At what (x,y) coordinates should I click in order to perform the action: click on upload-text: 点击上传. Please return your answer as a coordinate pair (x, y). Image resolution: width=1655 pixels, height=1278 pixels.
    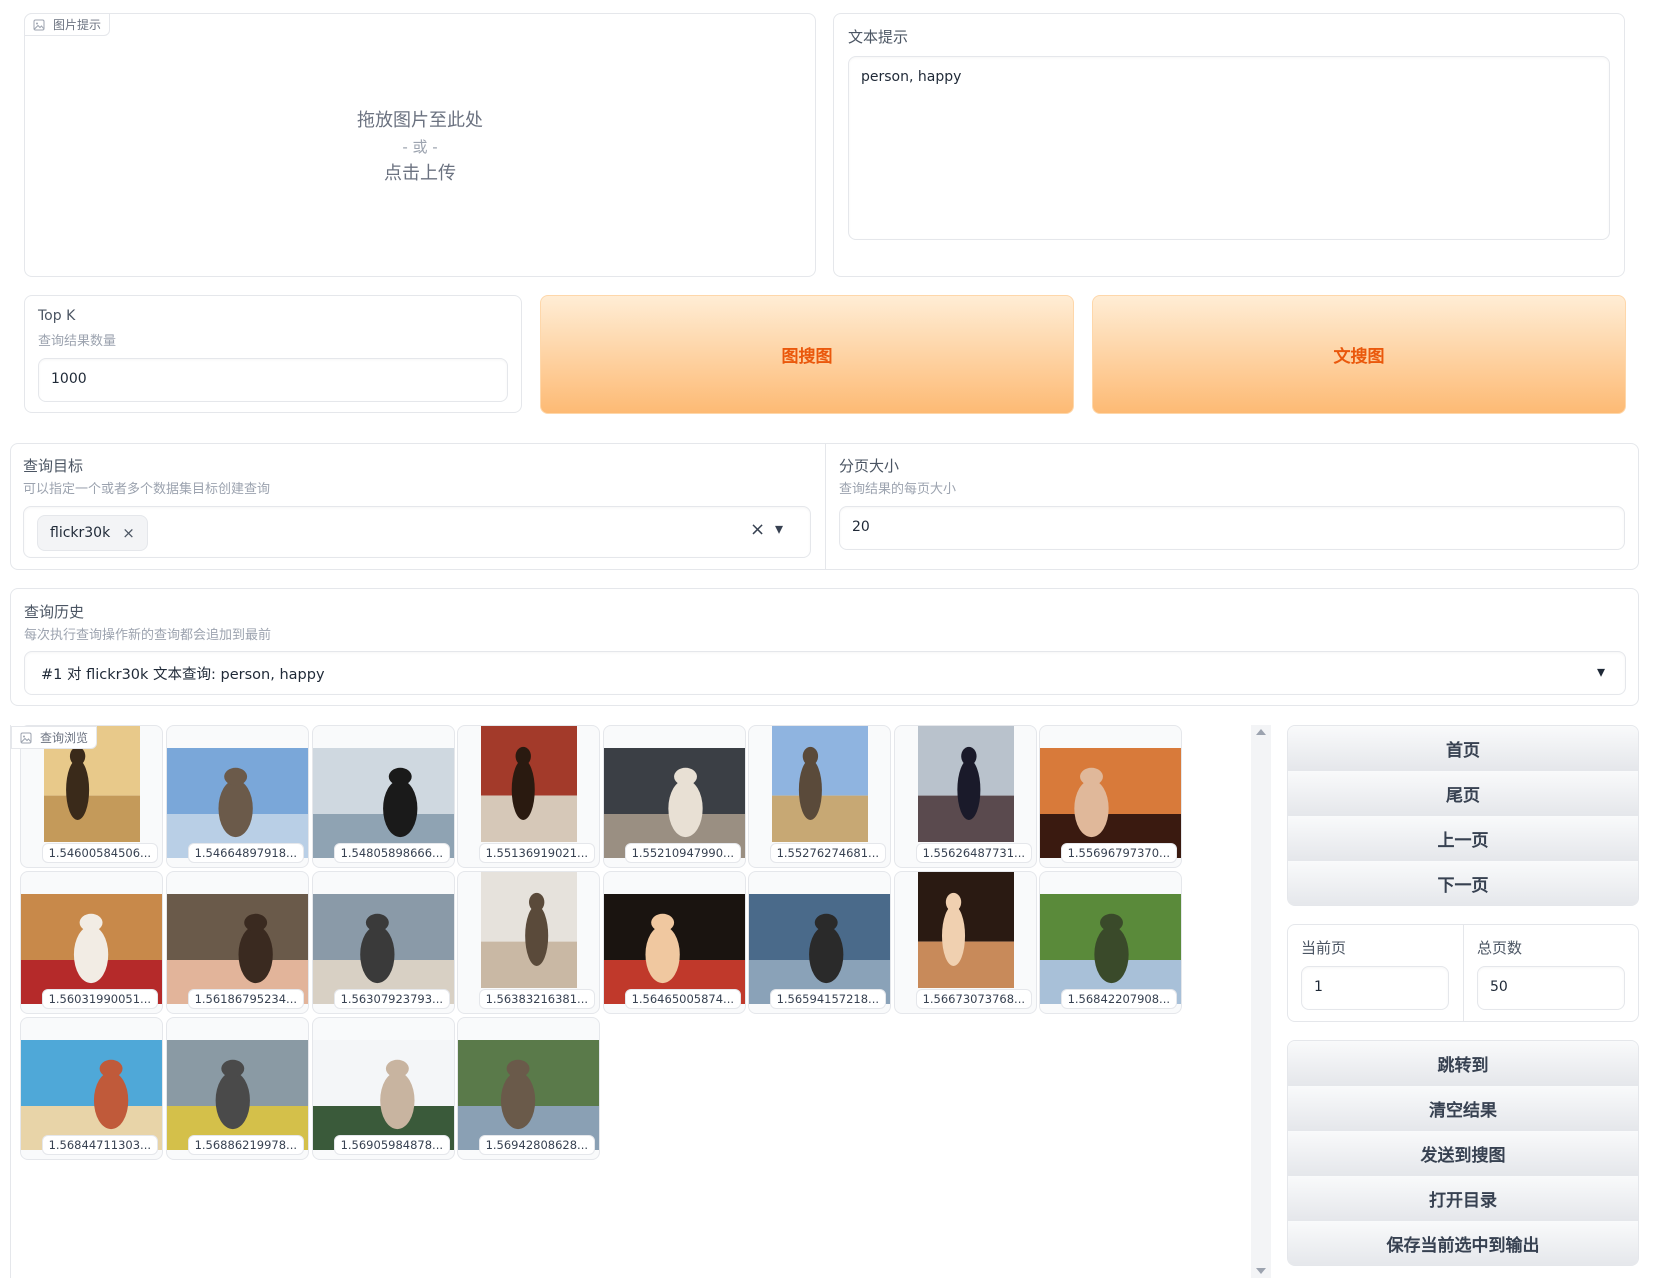
    Looking at the image, I should click on (420, 173).